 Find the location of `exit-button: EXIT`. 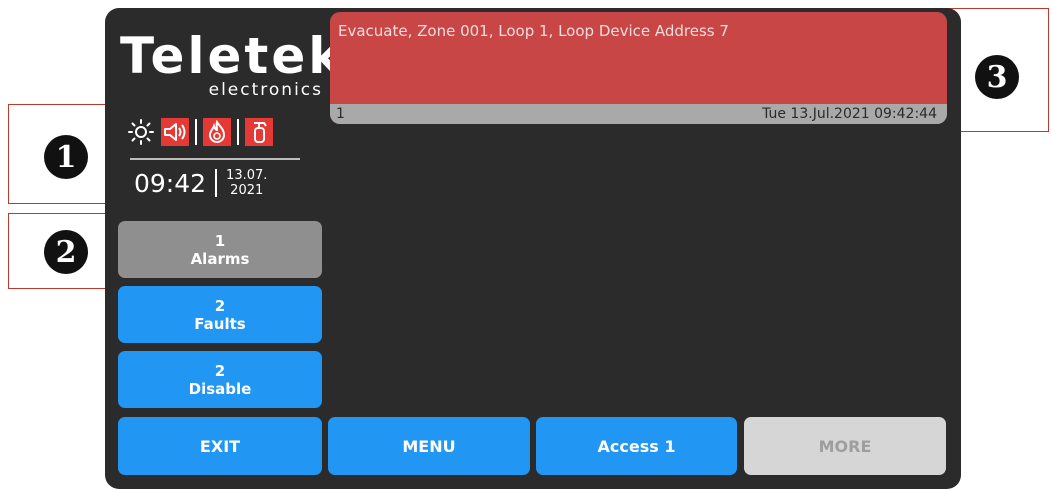

exit-button: EXIT is located at coordinates (220, 446).